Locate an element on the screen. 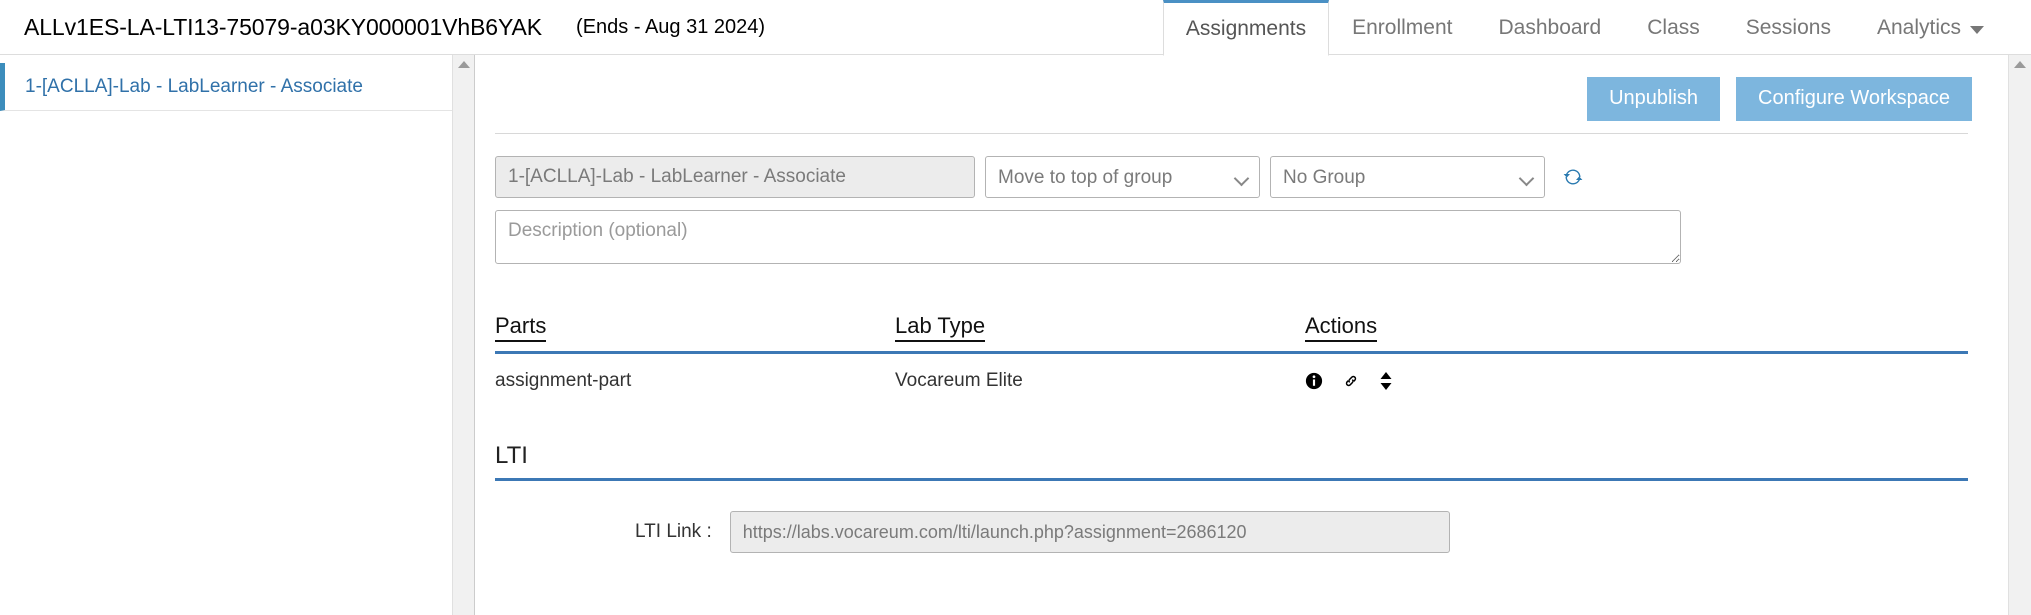  sidebar-item-assignment: 1-[ACLLA]-Lab - LabLearner - Associate is located at coordinates (226, 87).